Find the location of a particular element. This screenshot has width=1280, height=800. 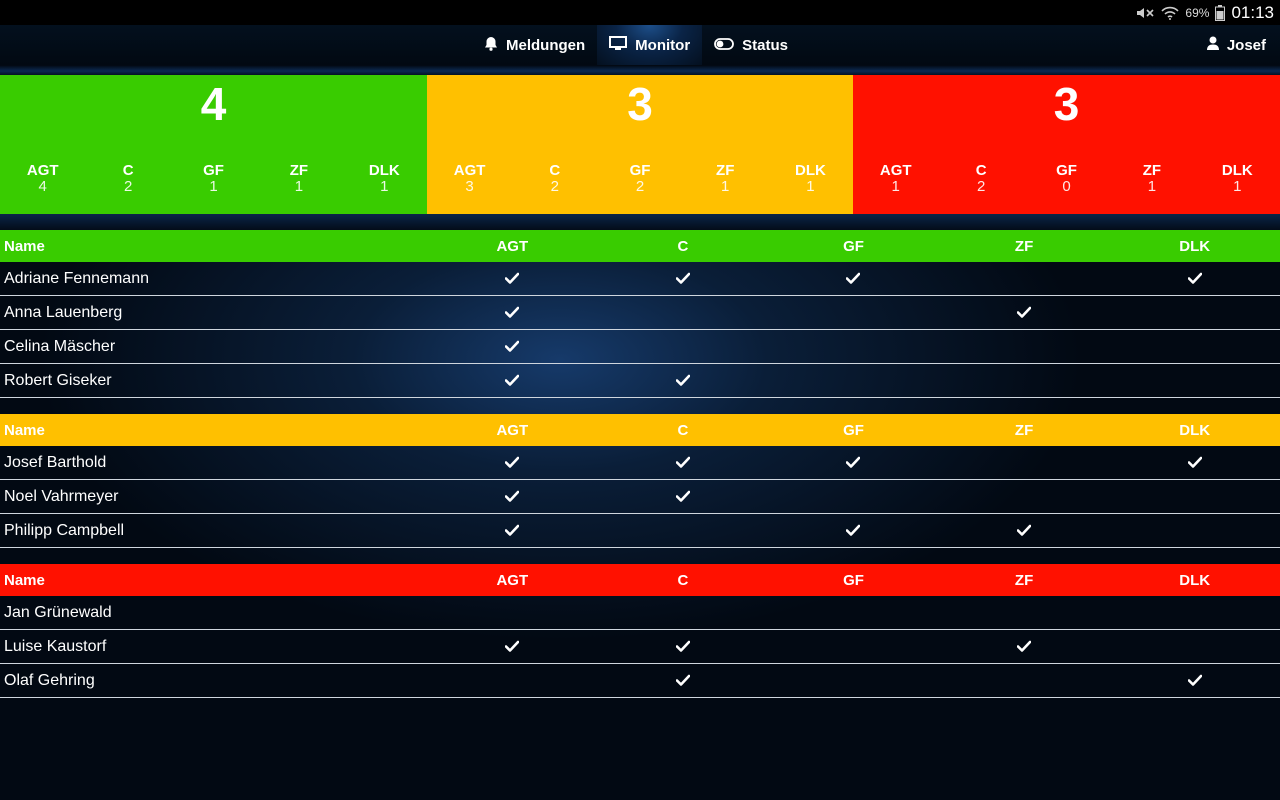

table-row: Jan Grünewald is located at coordinates (640, 613).